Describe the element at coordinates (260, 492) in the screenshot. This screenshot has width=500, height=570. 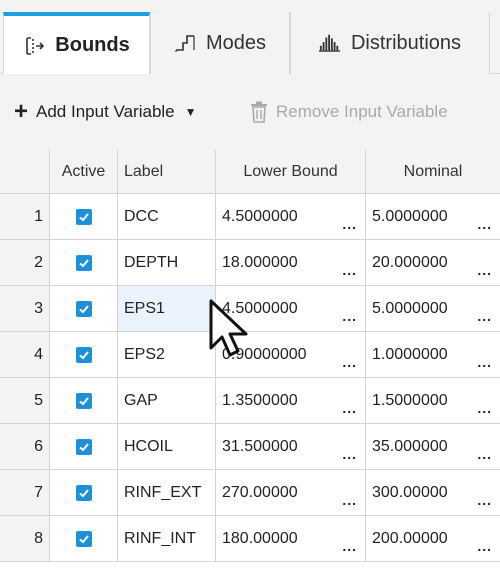
I see `lower-bound-value: 270.00000` at that location.